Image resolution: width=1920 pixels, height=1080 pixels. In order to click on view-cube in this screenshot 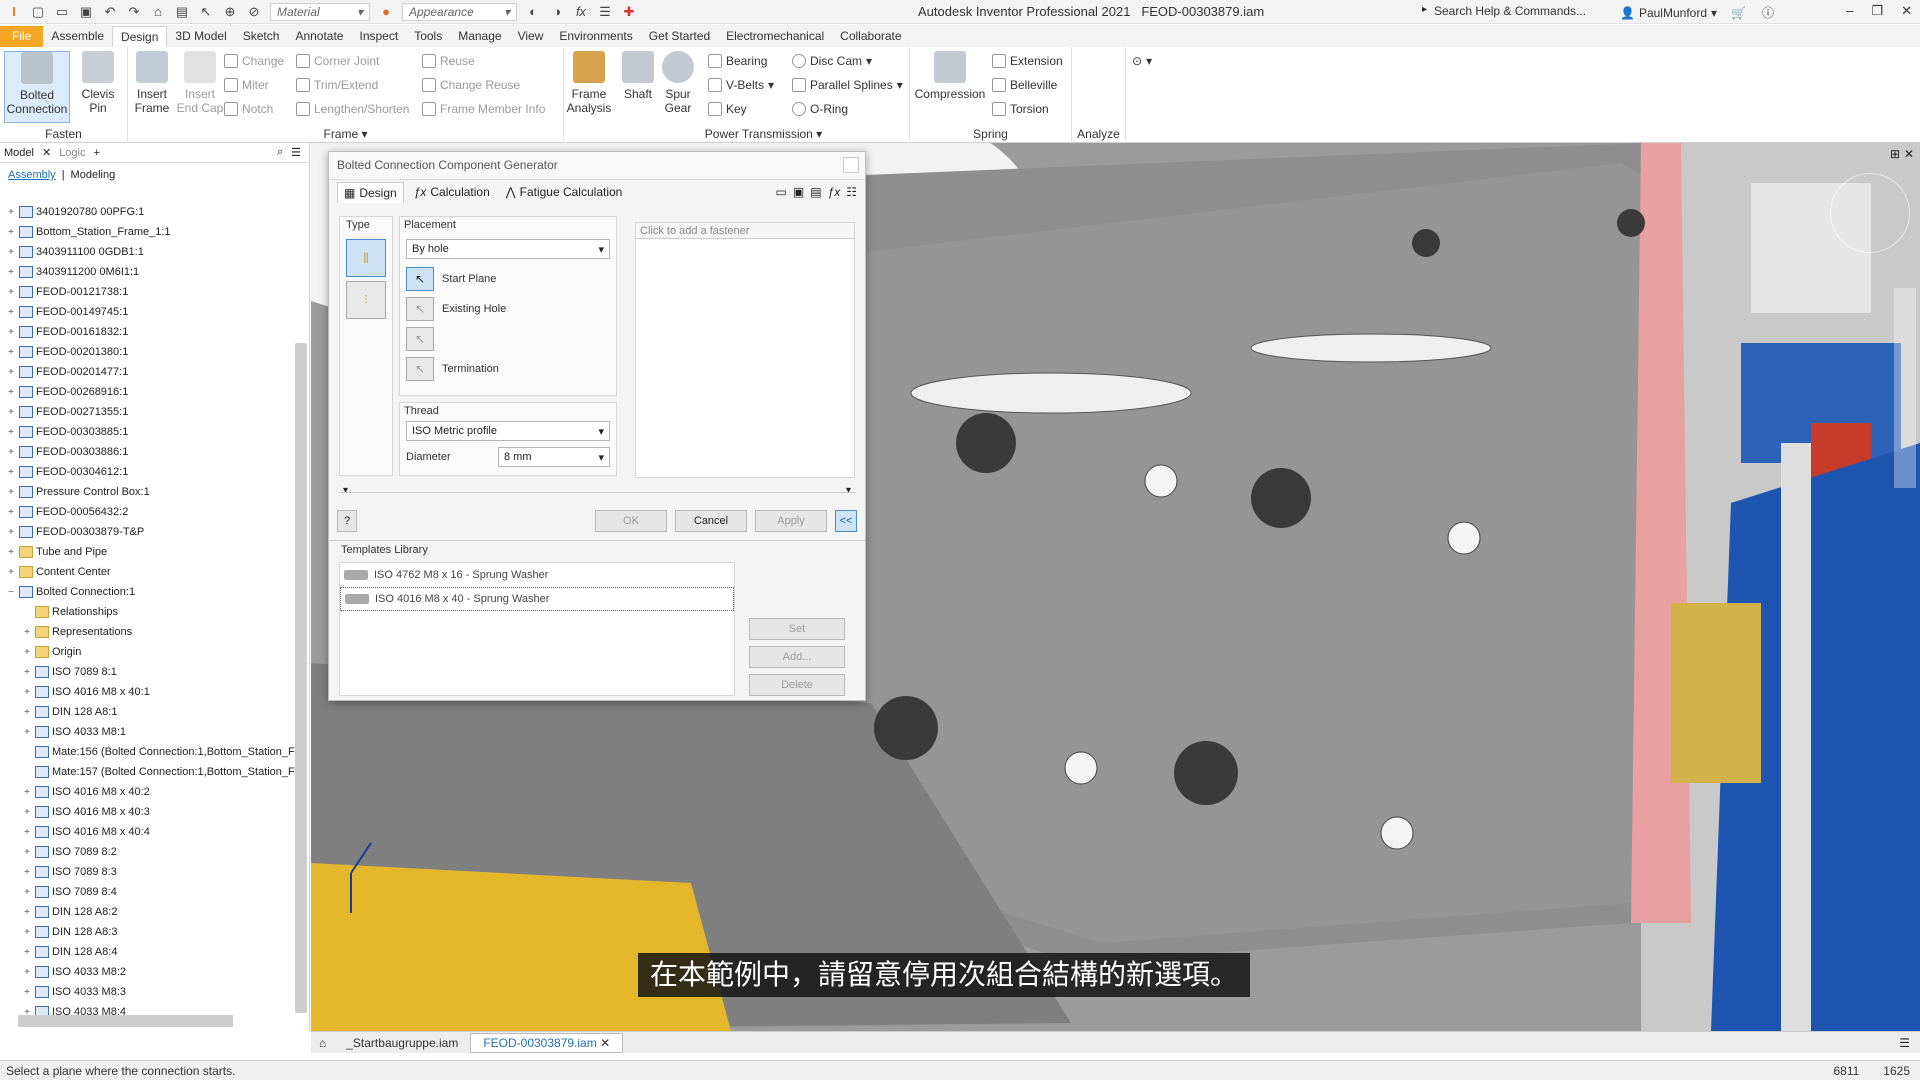, I will do `click(1870, 213)`.